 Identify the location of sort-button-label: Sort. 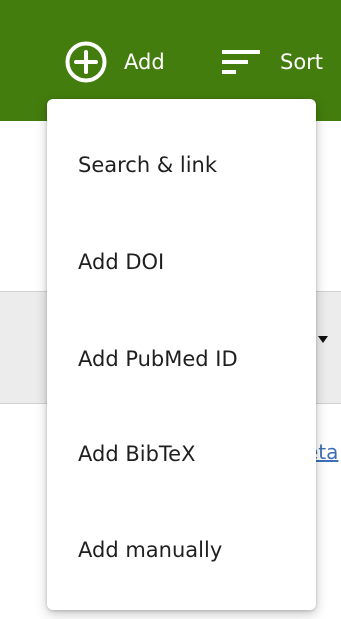
(302, 62).